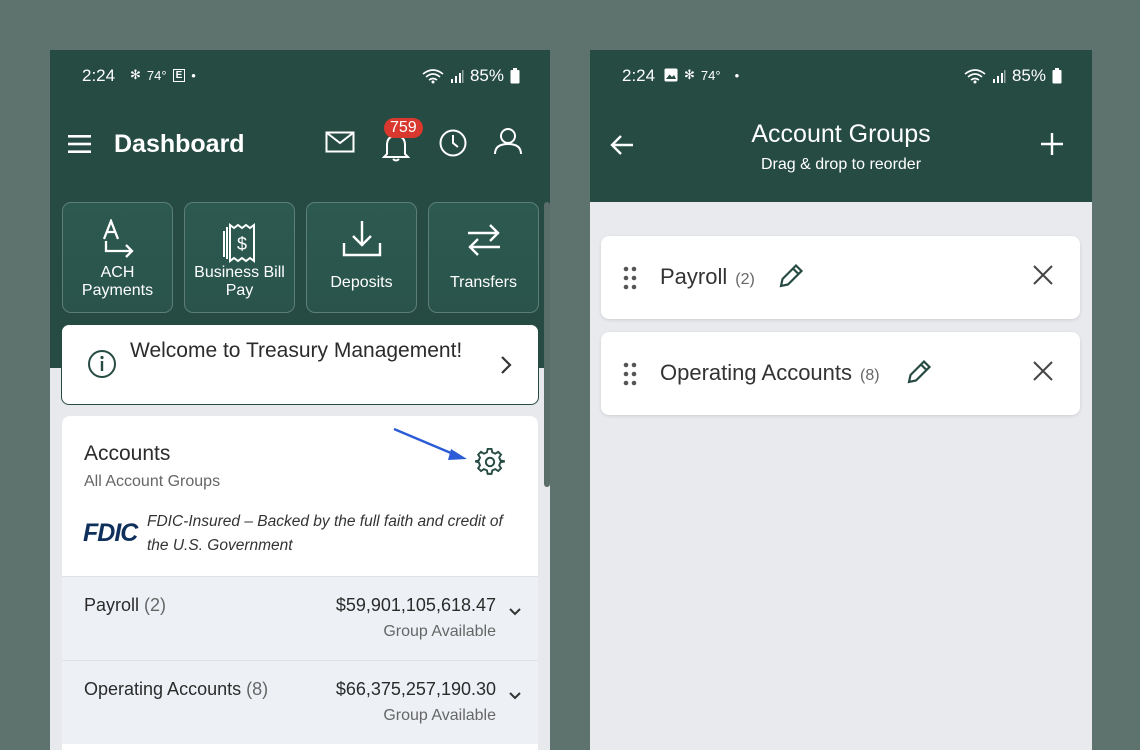  I want to click on status-icons: ✻ 74° E •, so click(163, 75).